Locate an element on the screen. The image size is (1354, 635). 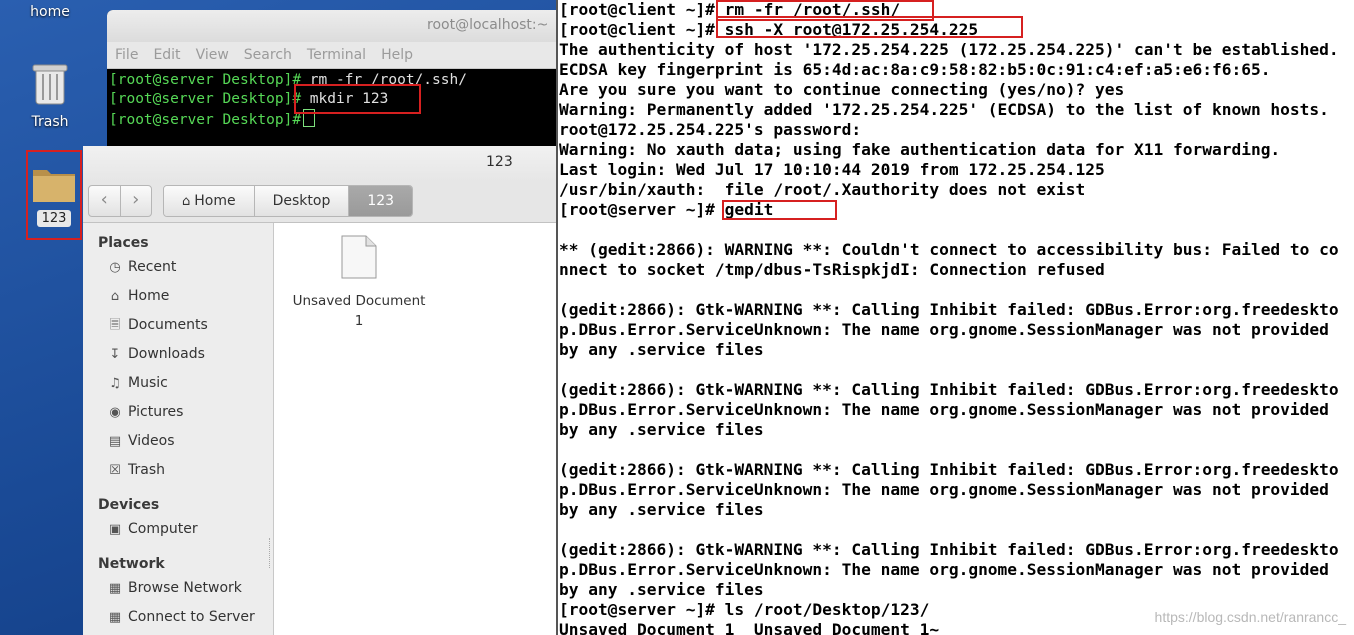
sidebar-item-browse-network: ▦ Browse Network is located at coordinates (178, 588).